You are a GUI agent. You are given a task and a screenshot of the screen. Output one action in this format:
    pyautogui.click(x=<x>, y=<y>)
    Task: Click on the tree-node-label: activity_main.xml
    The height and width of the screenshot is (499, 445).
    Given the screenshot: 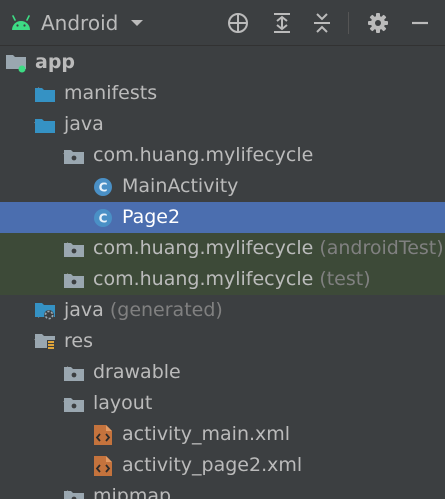 What is the action you would take?
    pyautogui.click(x=206, y=434)
    